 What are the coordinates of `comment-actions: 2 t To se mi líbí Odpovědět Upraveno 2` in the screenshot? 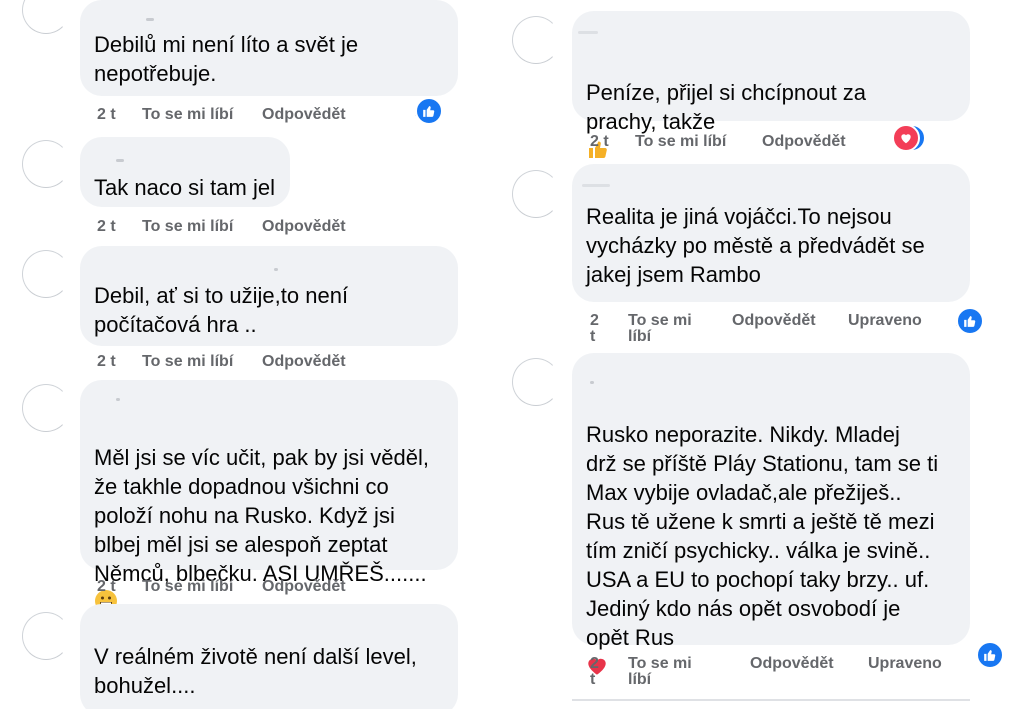 It's located at (800, 328).